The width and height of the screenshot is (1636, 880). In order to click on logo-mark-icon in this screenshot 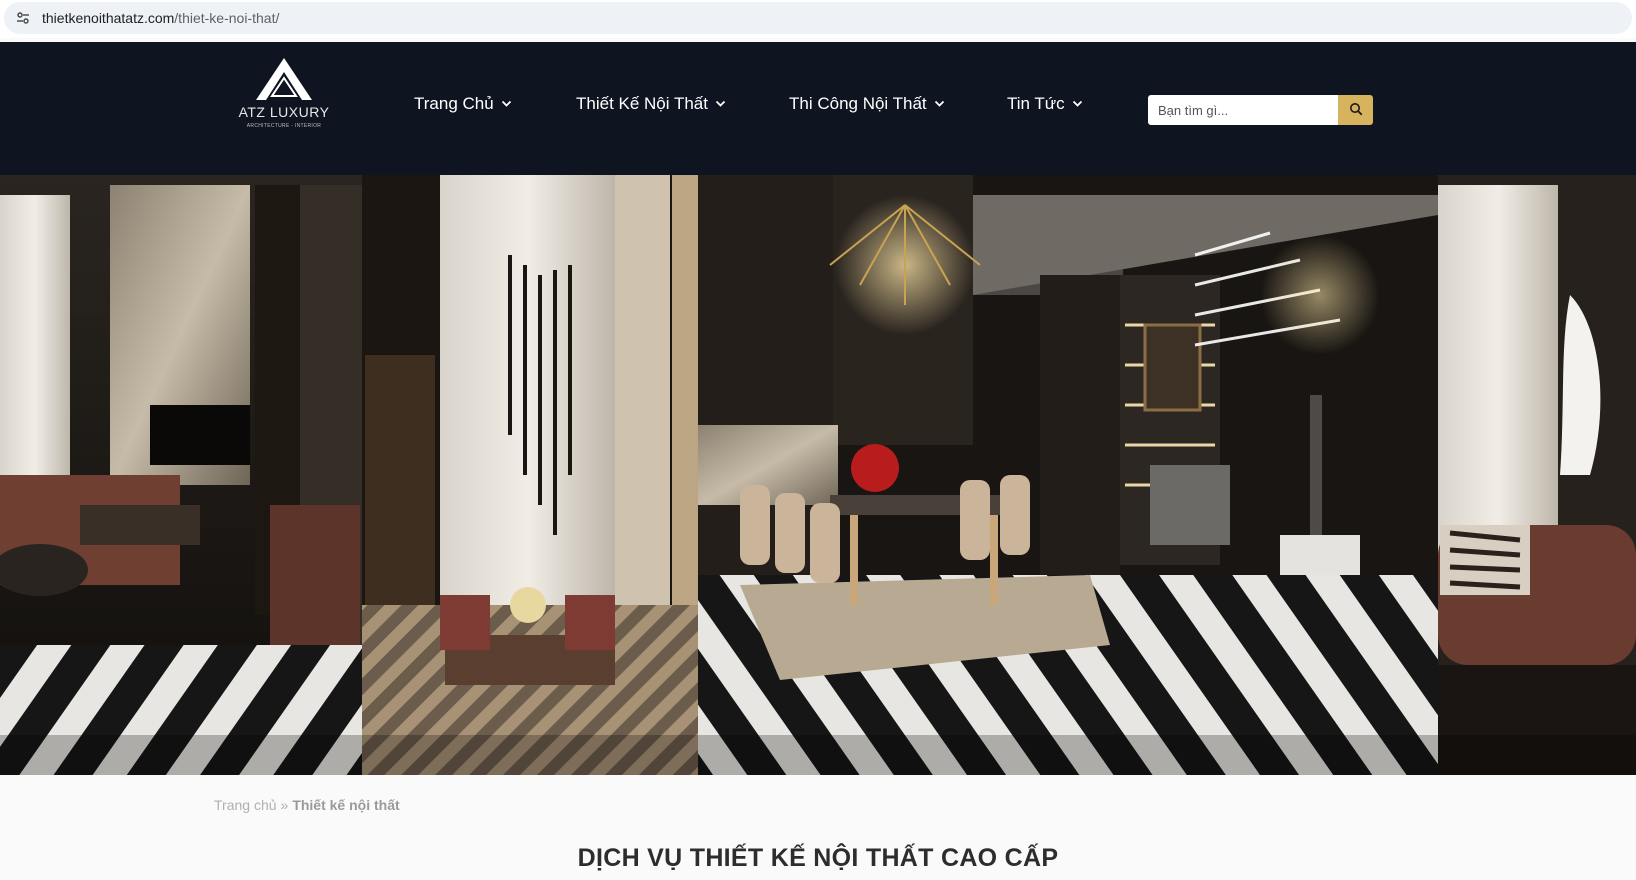, I will do `click(284, 79)`.